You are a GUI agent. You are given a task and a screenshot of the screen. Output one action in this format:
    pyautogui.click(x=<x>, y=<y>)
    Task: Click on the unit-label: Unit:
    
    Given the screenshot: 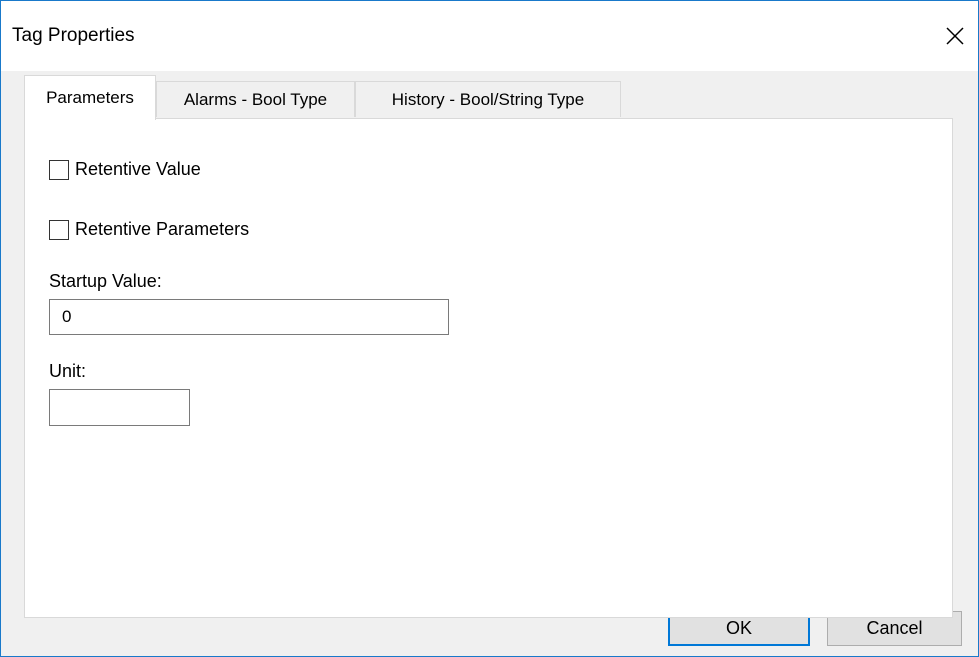 What is the action you would take?
    pyautogui.click(x=68, y=371)
    